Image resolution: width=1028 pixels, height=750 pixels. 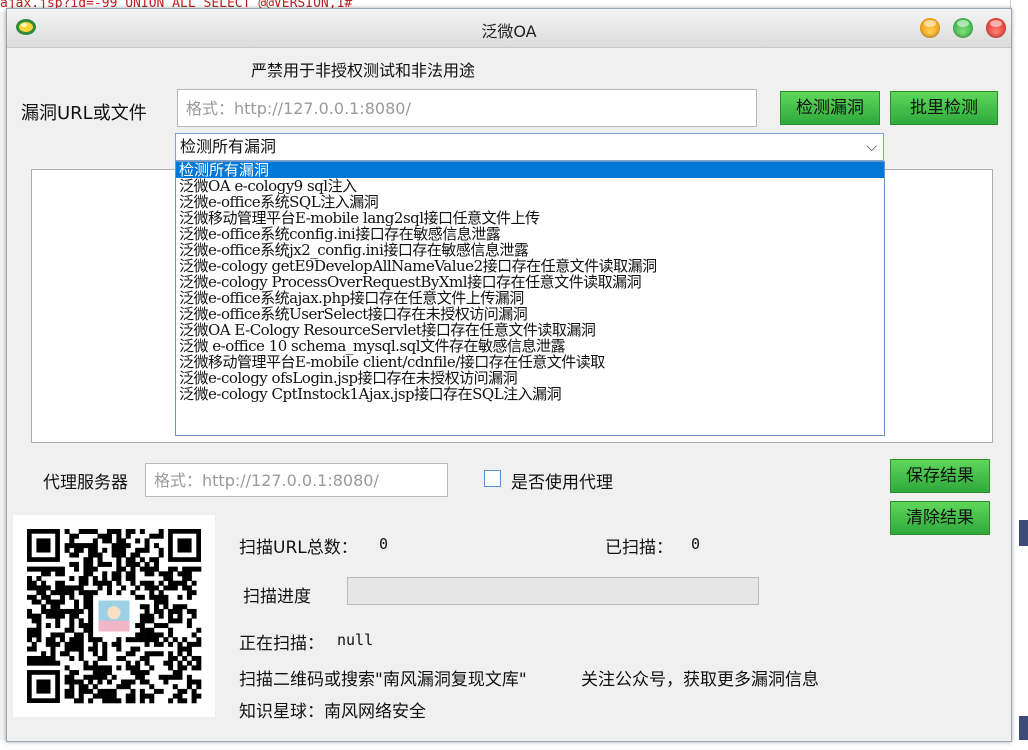 What do you see at coordinates (940, 518) in the screenshot?
I see `clear-results-button: 清除结果` at bounding box center [940, 518].